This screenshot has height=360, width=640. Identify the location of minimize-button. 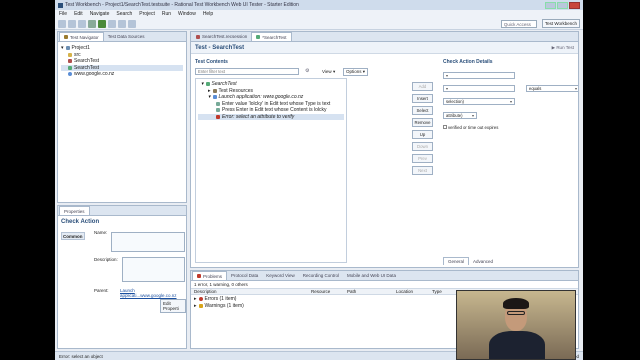
(550, 5).